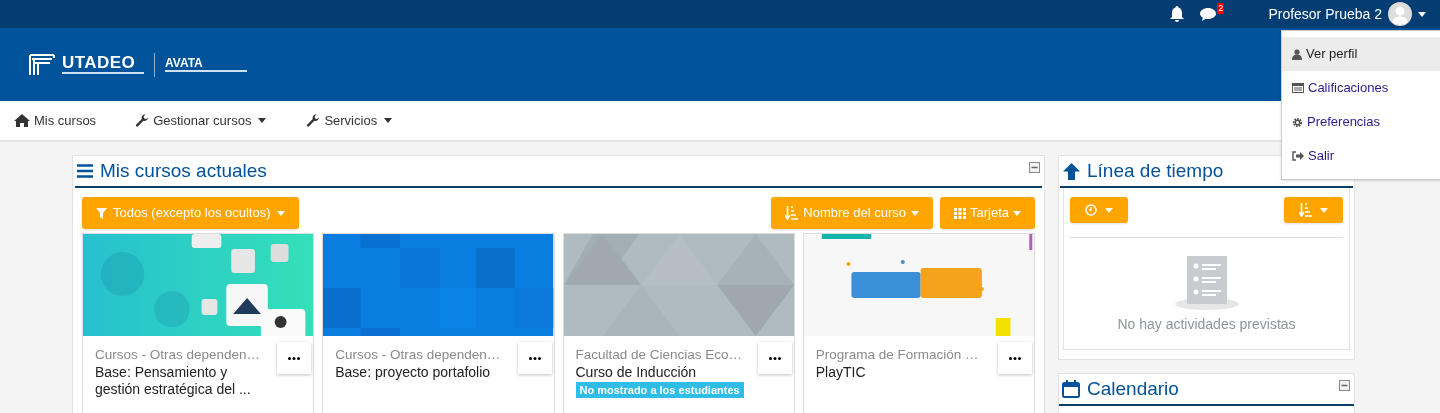  I want to click on logo-text: UTADEO, so click(99, 63).